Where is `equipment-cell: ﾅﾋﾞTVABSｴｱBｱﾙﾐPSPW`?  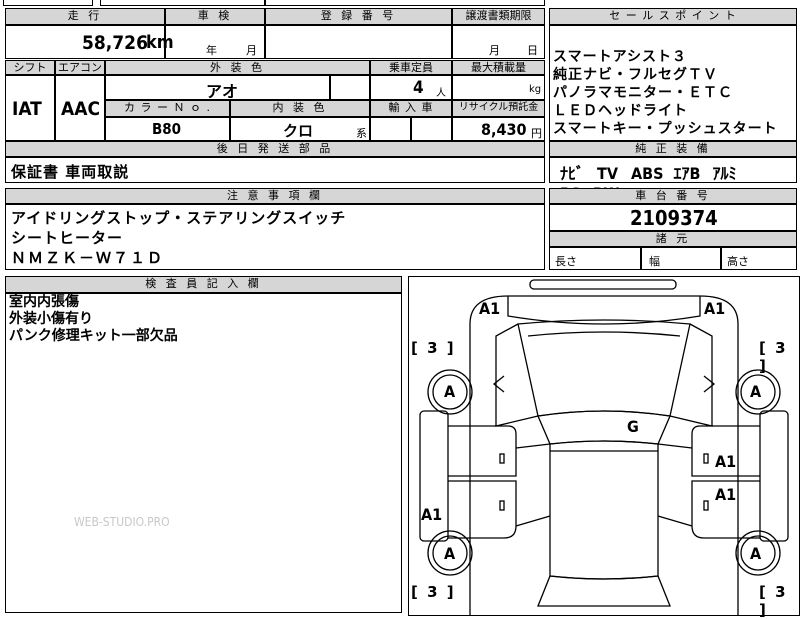 equipment-cell: ﾅﾋﾞTVABSｴｱBｱﾙﾐPSPW is located at coordinates (673, 180).